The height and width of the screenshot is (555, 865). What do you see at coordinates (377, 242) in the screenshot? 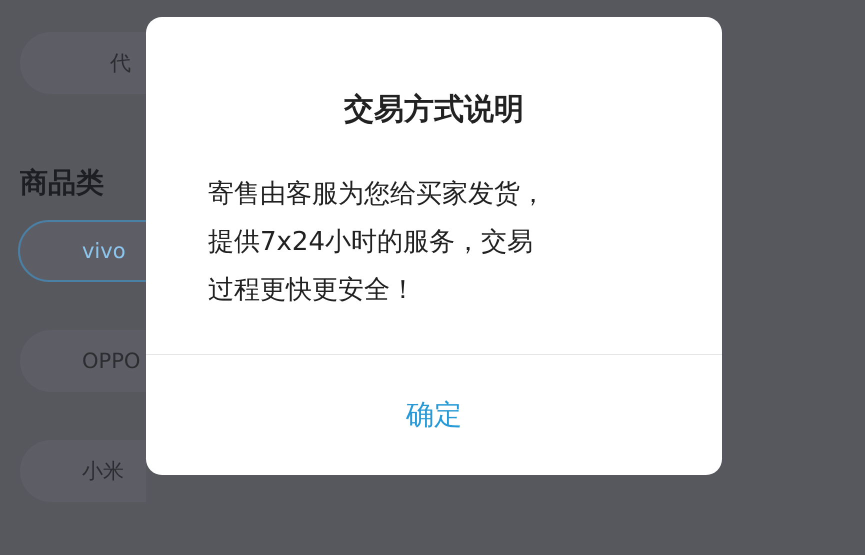
I see `dialog-message: 寄售由客服为您给买家发货，提供7x24小时的服务，交易过程更快更安全！` at bounding box center [377, 242].